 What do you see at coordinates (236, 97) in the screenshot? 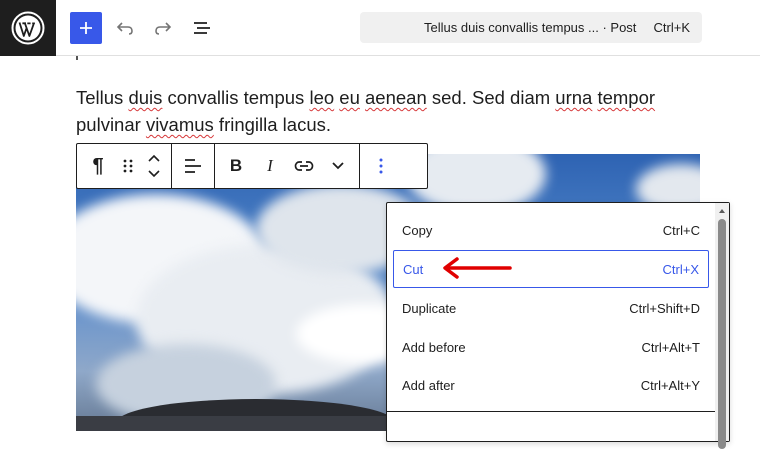
I see `paragraph-text: convallis tempus` at bounding box center [236, 97].